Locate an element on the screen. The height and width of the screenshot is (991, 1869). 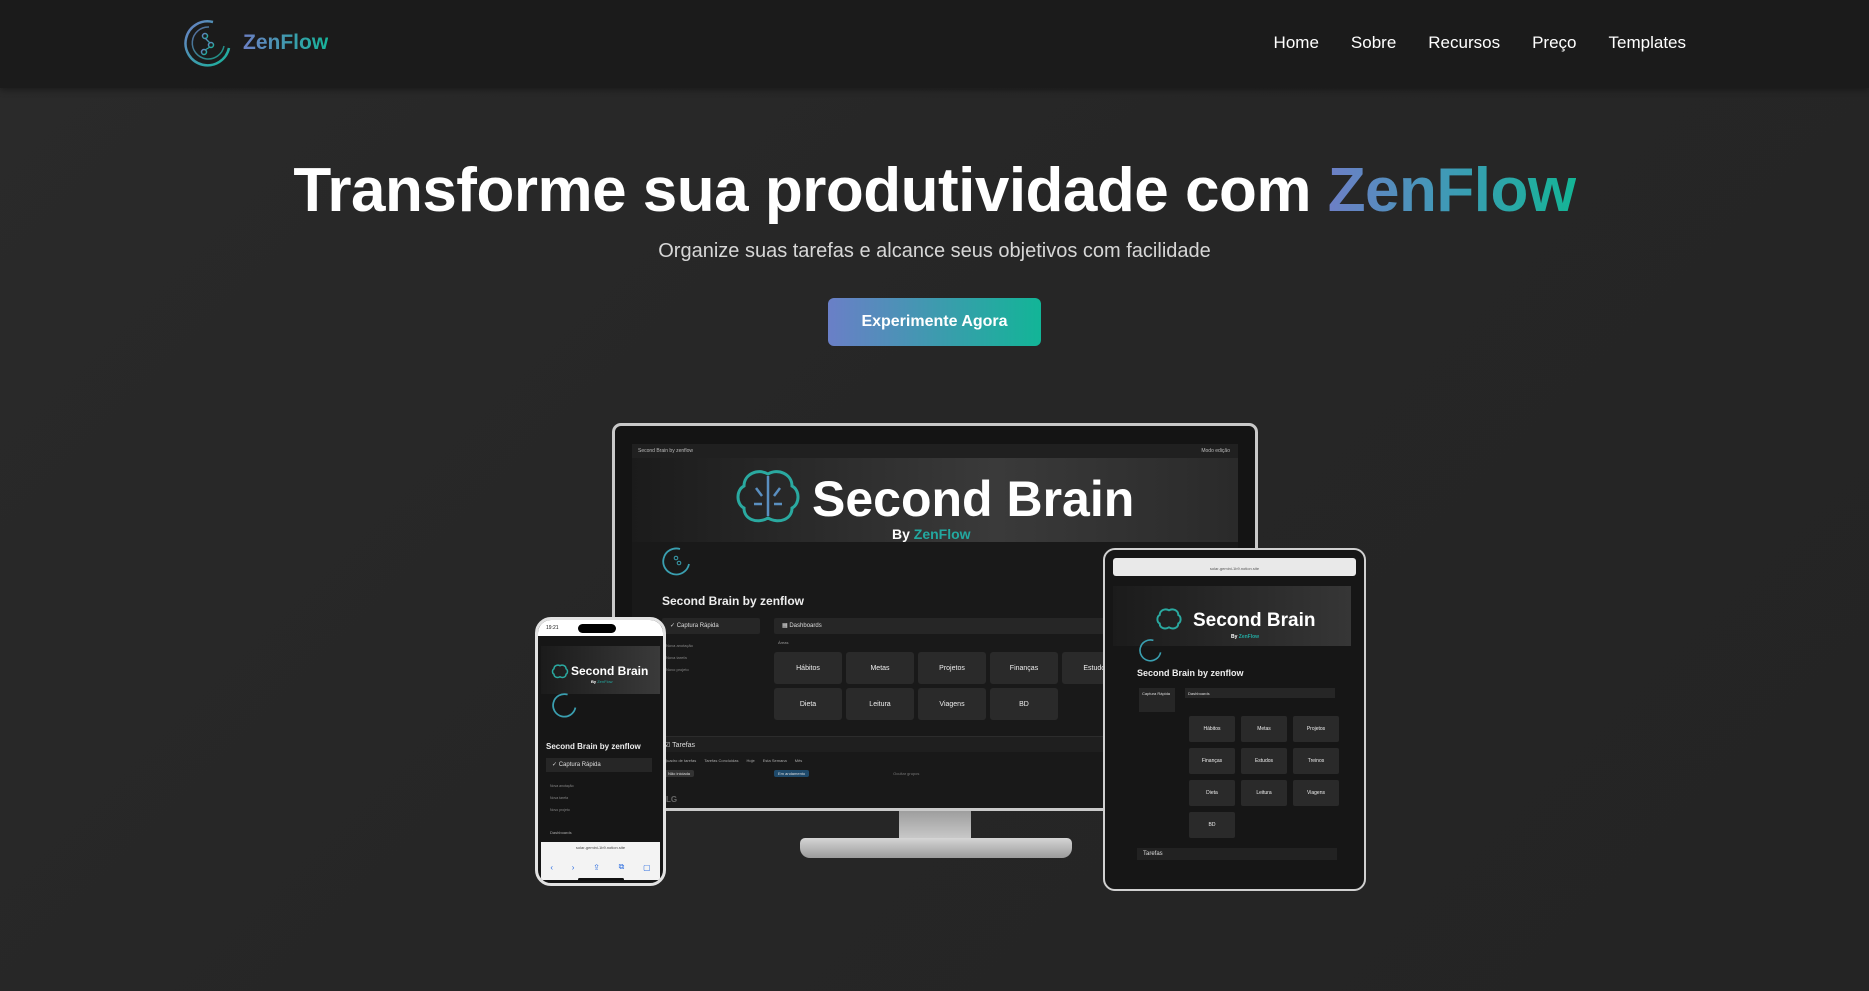
dashboards-label: Dashboards is located at coordinates (805, 626).